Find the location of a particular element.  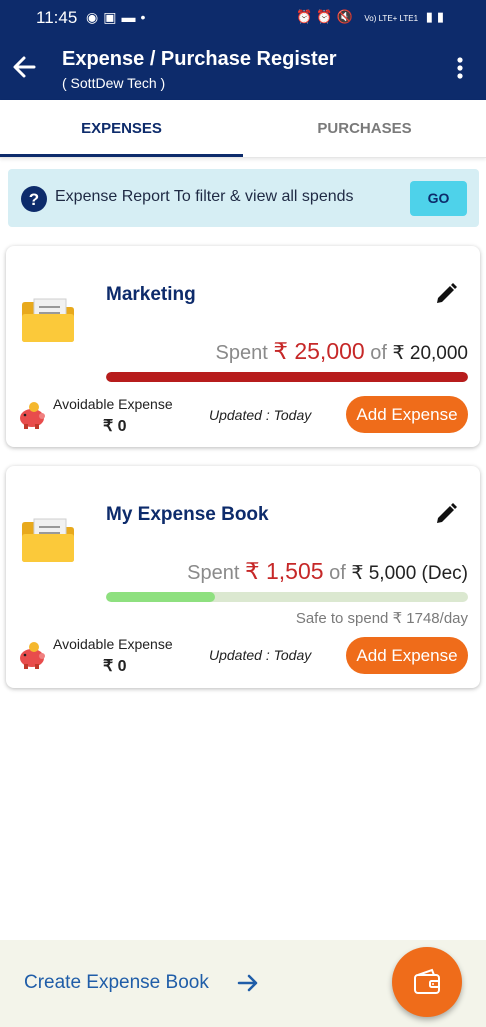

status-bar: 11:45 ◉▣▬• ⏰⏰🔇 Vo) LTE+ LTE1 ▮▮ is located at coordinates (243, 18).